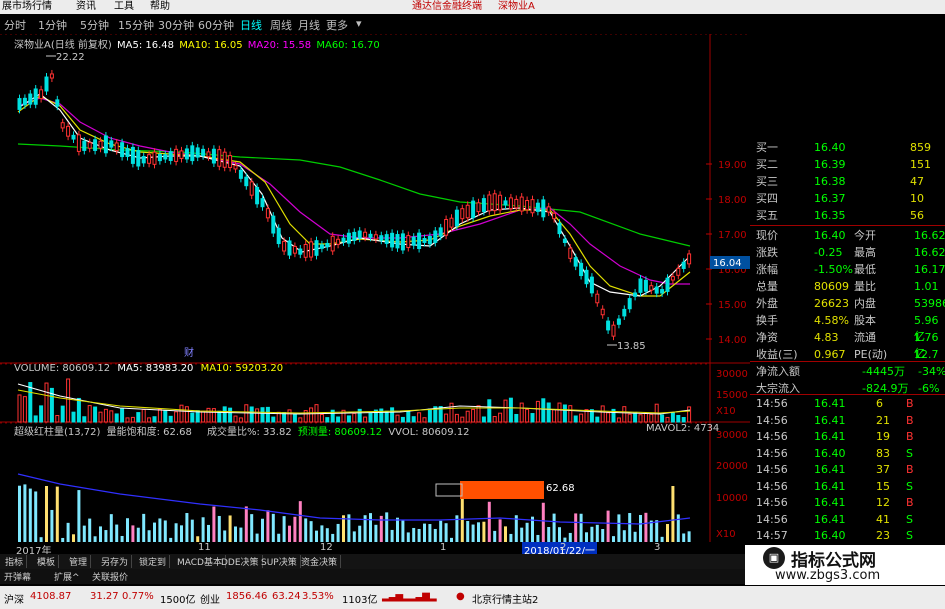  What do you see at coordinates (240, 561) in the screenshot?
I see `toolbar-dde-tab: DDE决策` at bounding box center [240, 561].